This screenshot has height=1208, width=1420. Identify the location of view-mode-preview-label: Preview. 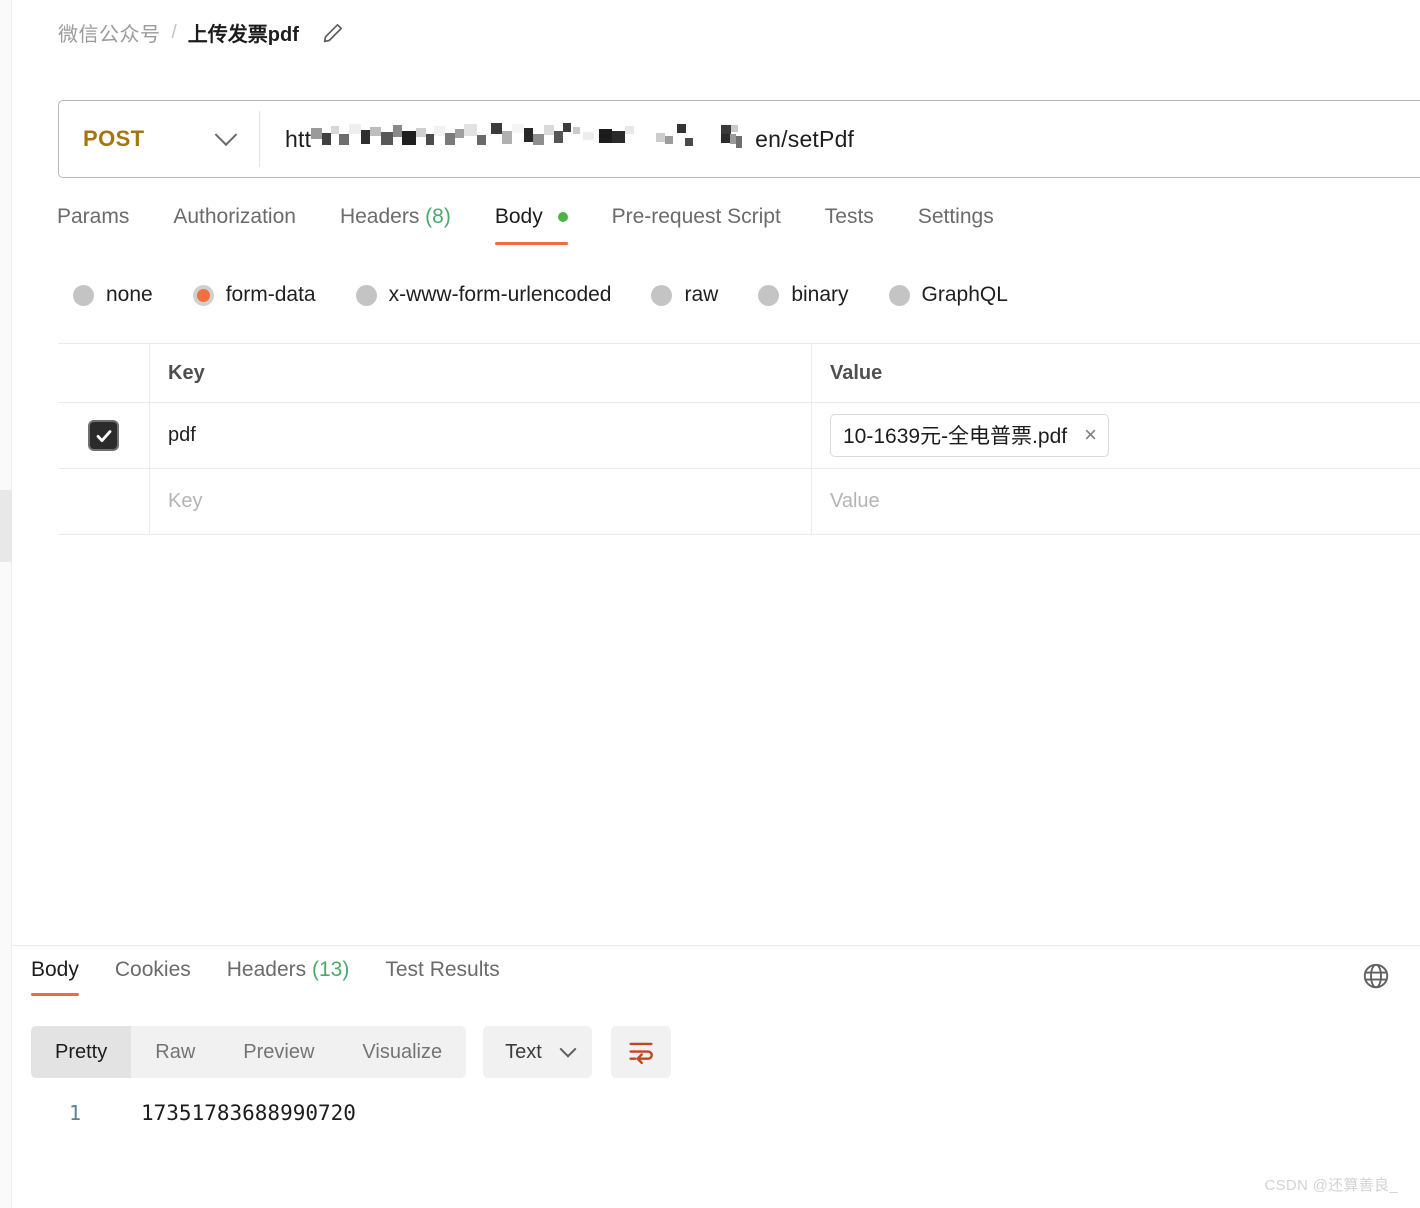
(279, 1051).